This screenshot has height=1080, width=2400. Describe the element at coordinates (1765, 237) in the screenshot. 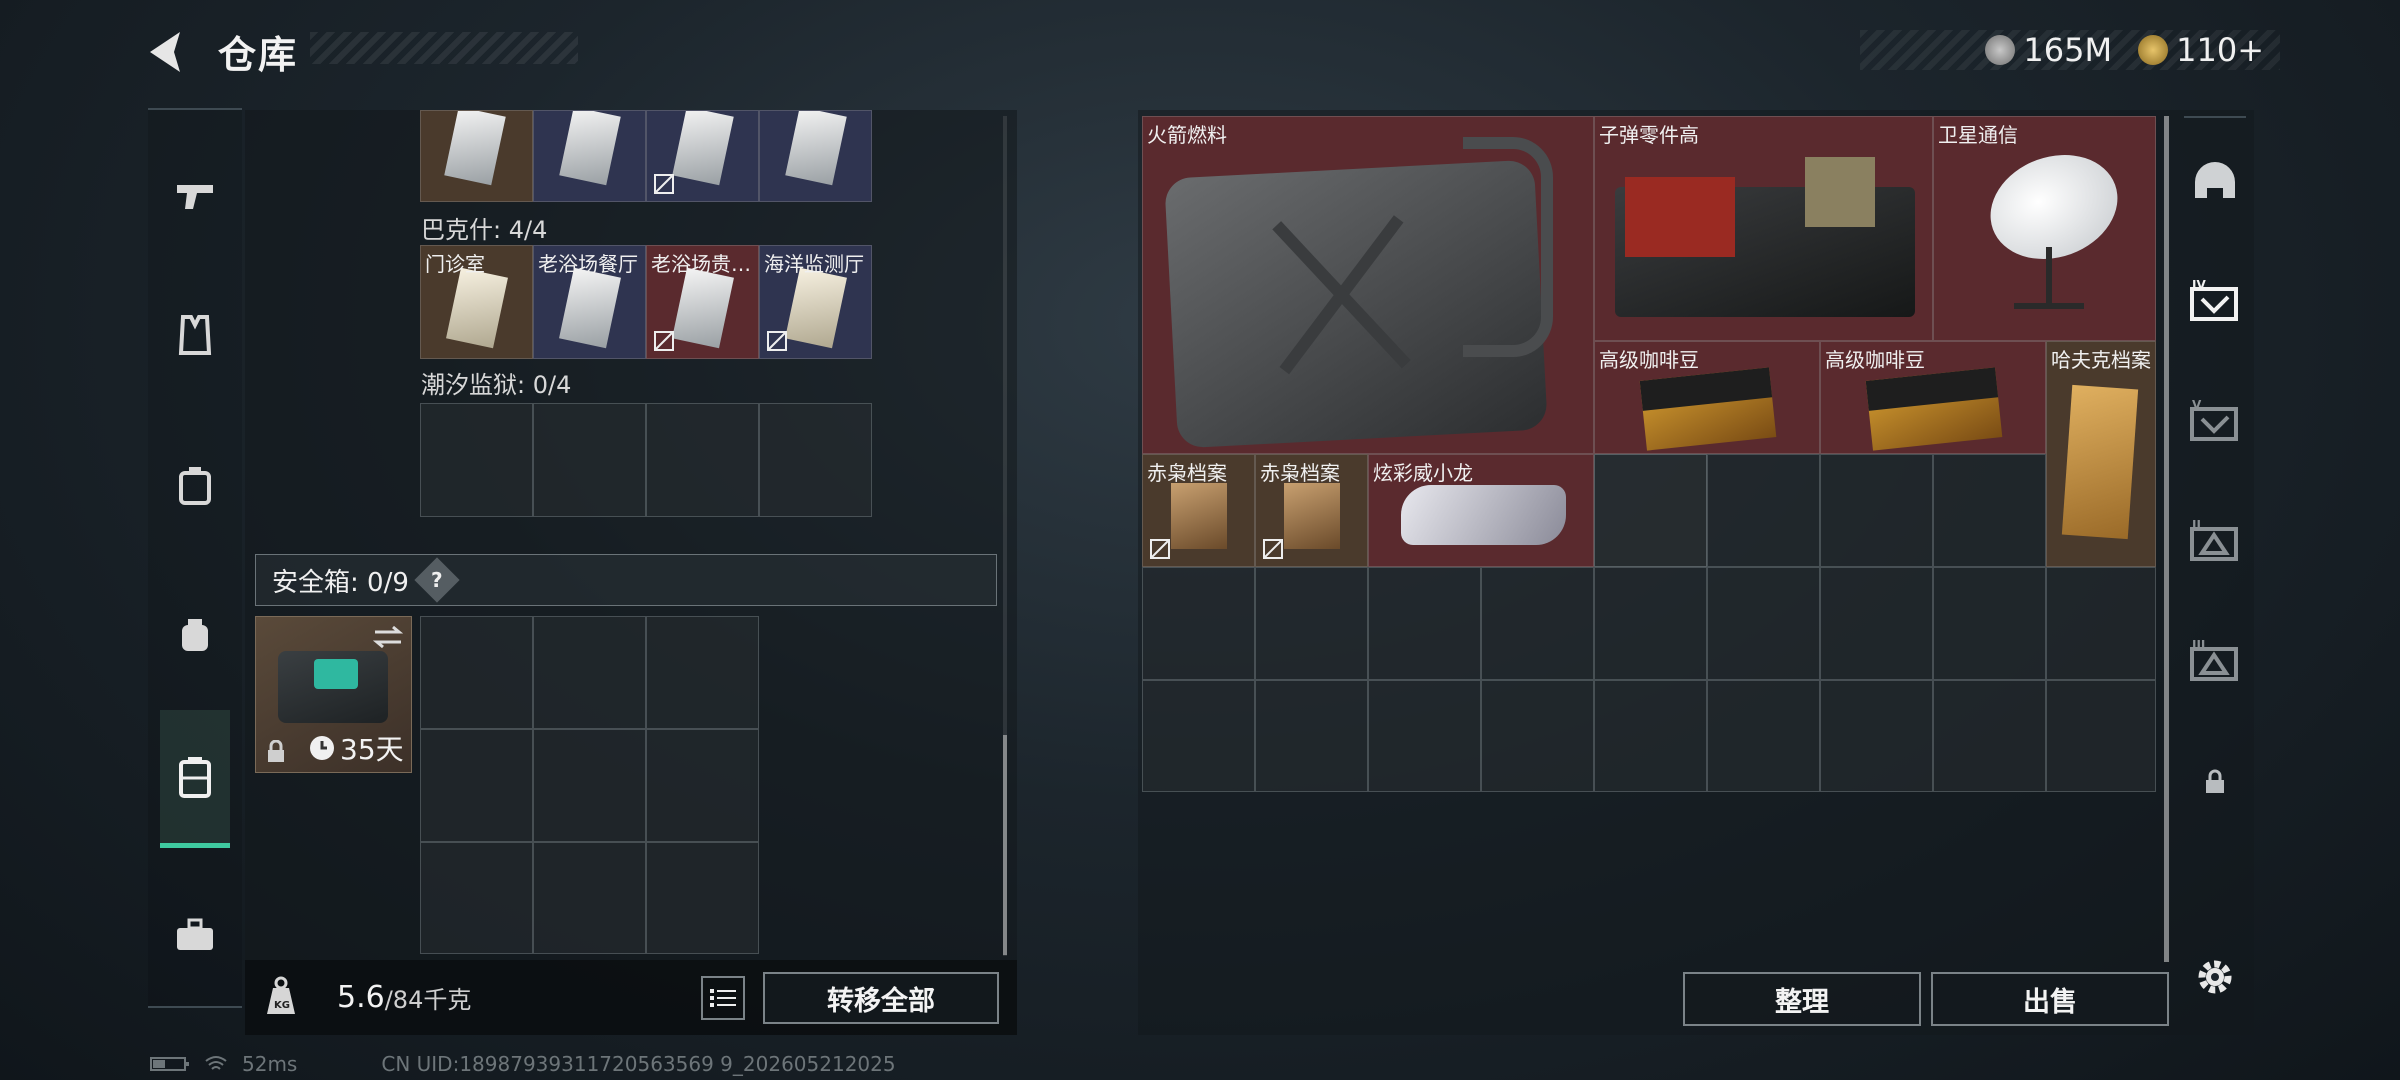

I see `ammo-box-image` at that location.